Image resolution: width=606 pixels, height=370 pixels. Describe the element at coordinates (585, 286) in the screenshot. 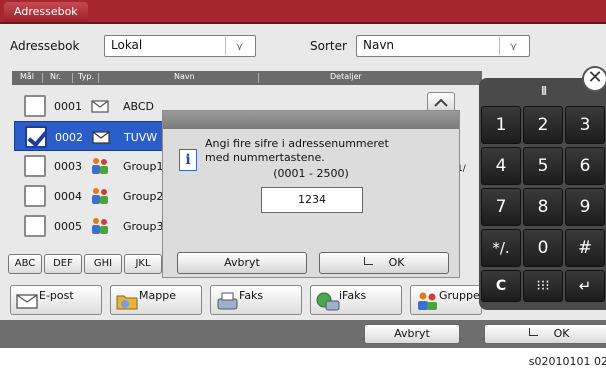

I see `key-enter: ↵` at that location.